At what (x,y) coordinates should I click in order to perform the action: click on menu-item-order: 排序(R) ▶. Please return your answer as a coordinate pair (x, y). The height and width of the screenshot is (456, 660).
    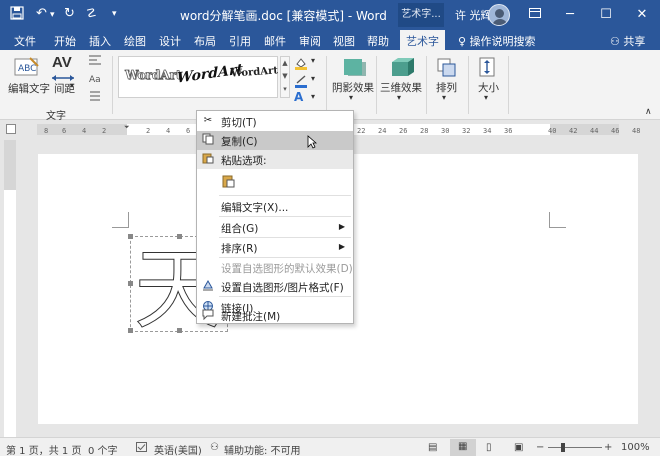
    Looking at the image, I should click on (275, 247).